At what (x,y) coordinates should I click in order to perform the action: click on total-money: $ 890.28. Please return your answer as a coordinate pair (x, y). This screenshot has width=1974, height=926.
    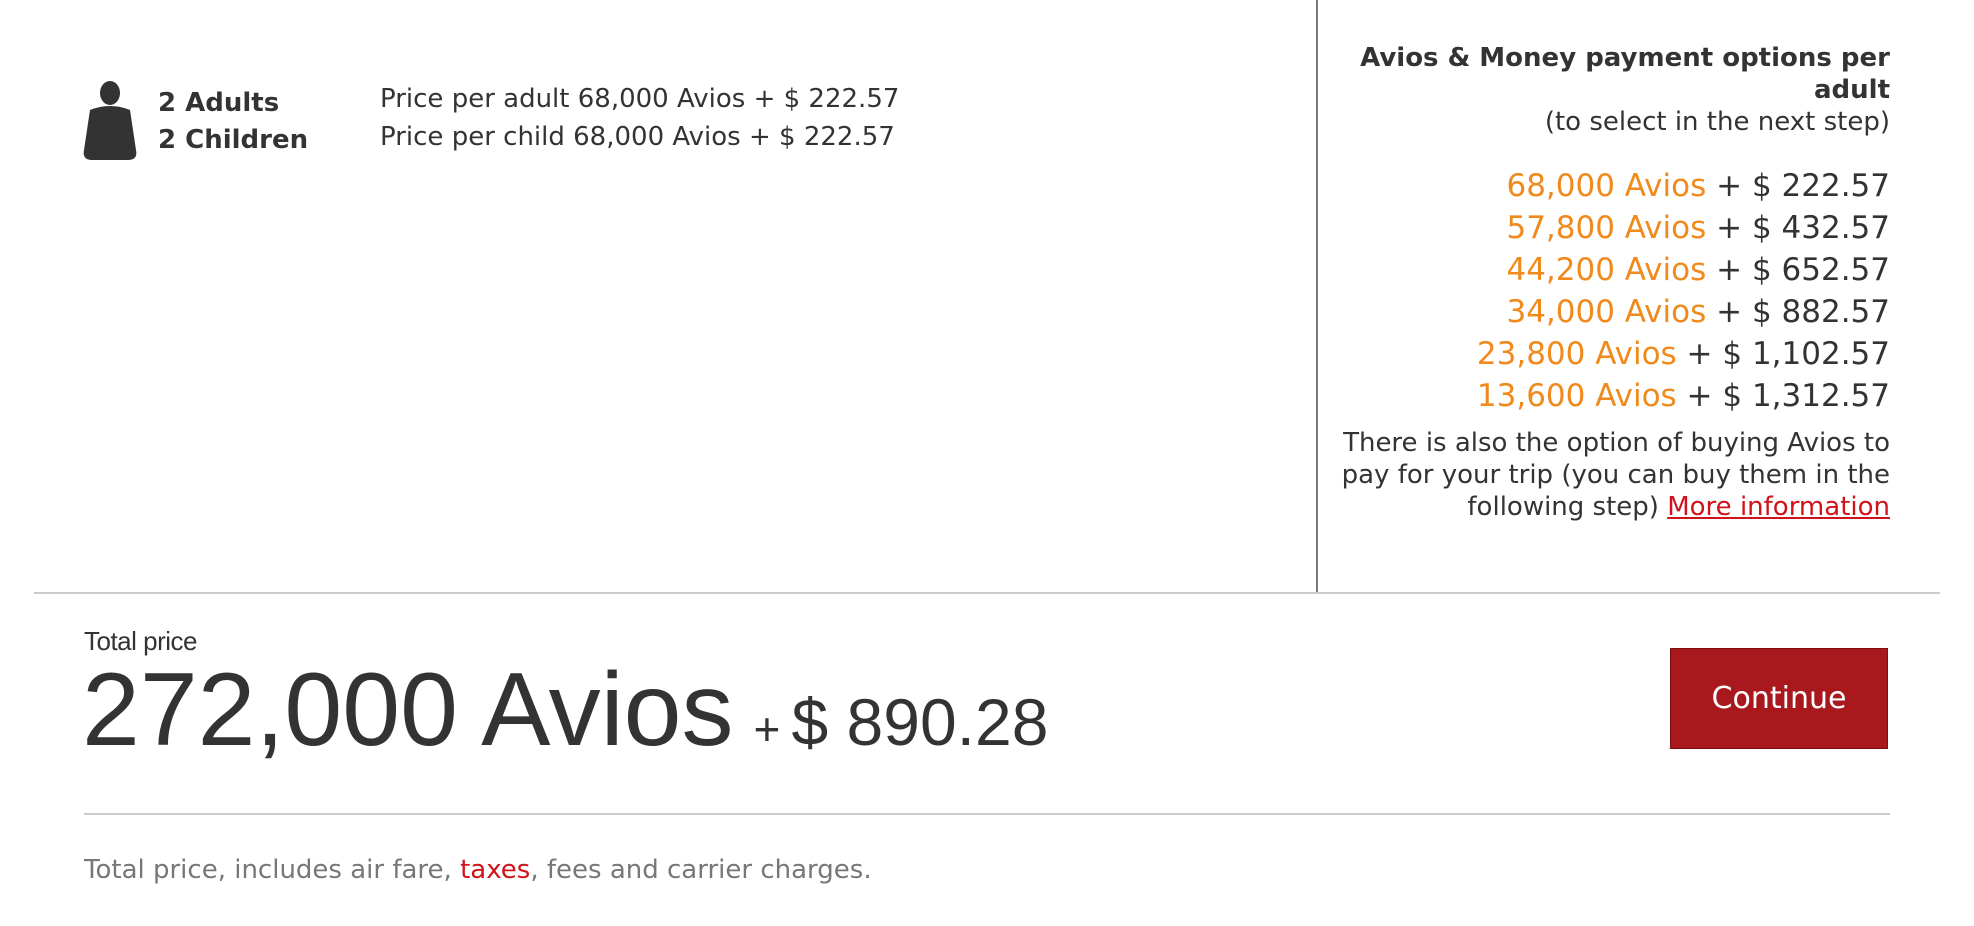
    Looking at the image, I should click on (920, 722).